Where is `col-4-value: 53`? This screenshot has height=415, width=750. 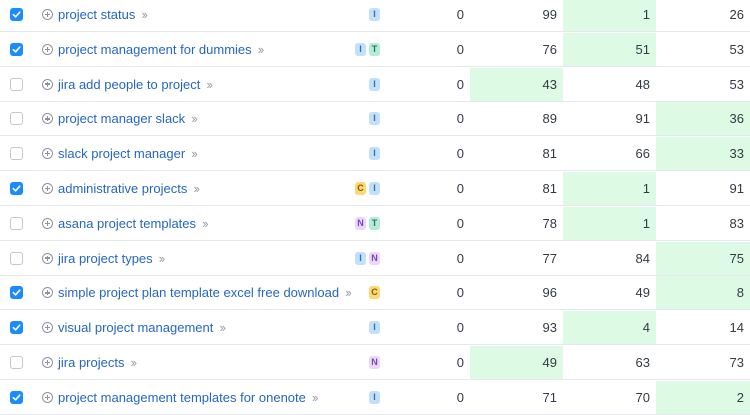
col-4-value: 53 is located at coordinates (703, 49).